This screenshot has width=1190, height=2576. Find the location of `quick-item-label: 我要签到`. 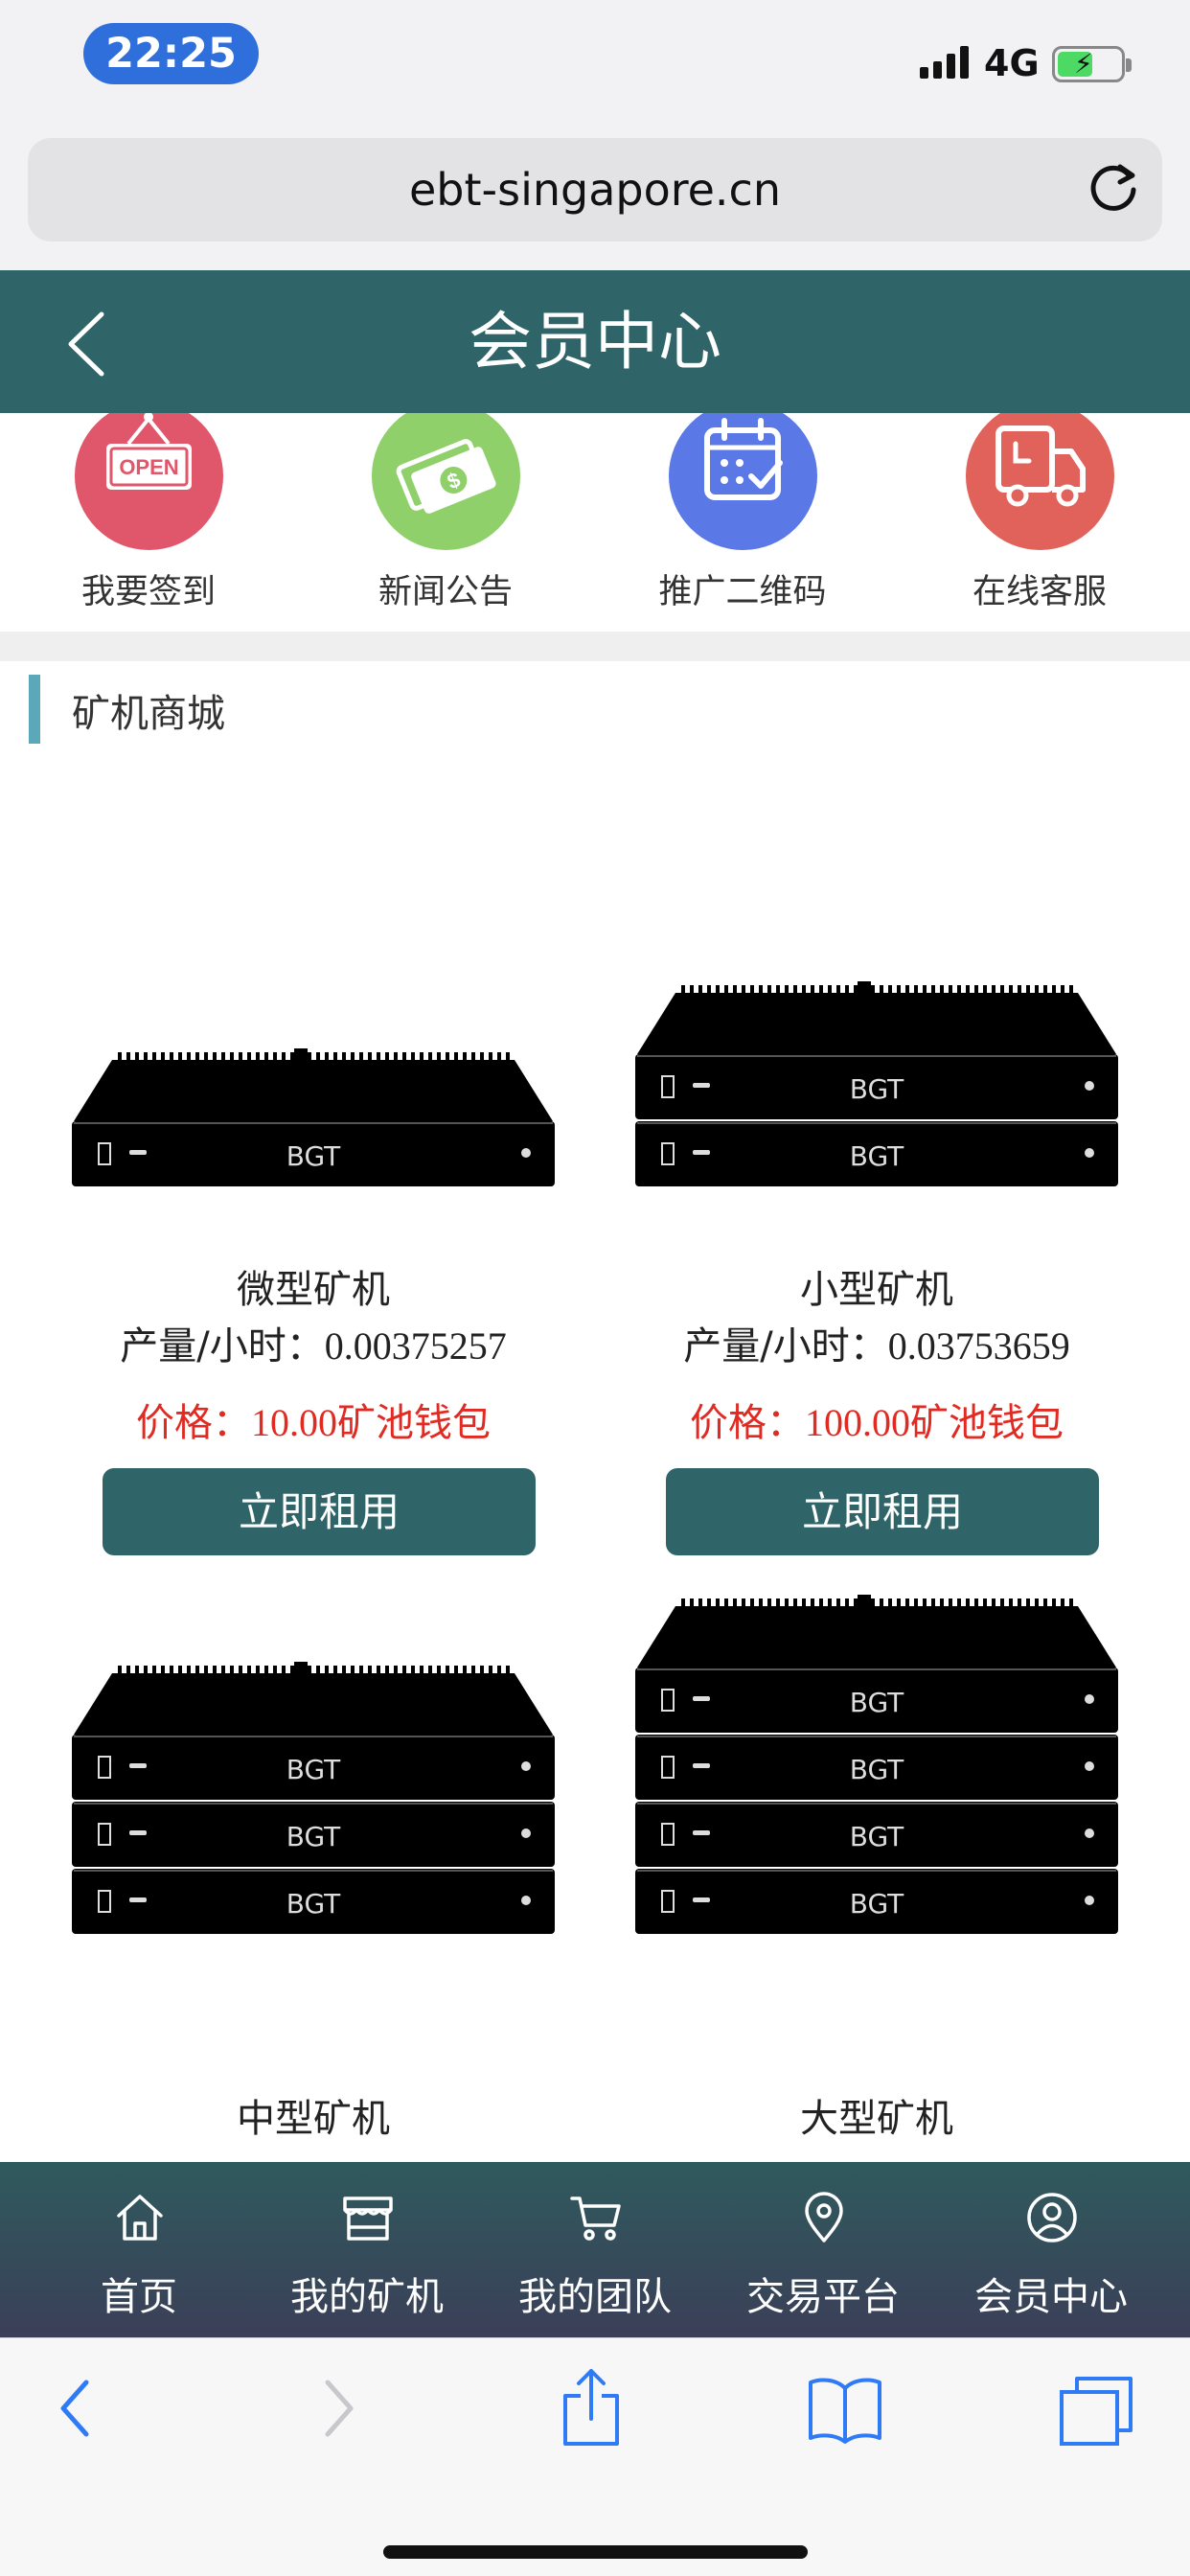

quick-item-label: 我要签到 is located at coordinates (148, 592).